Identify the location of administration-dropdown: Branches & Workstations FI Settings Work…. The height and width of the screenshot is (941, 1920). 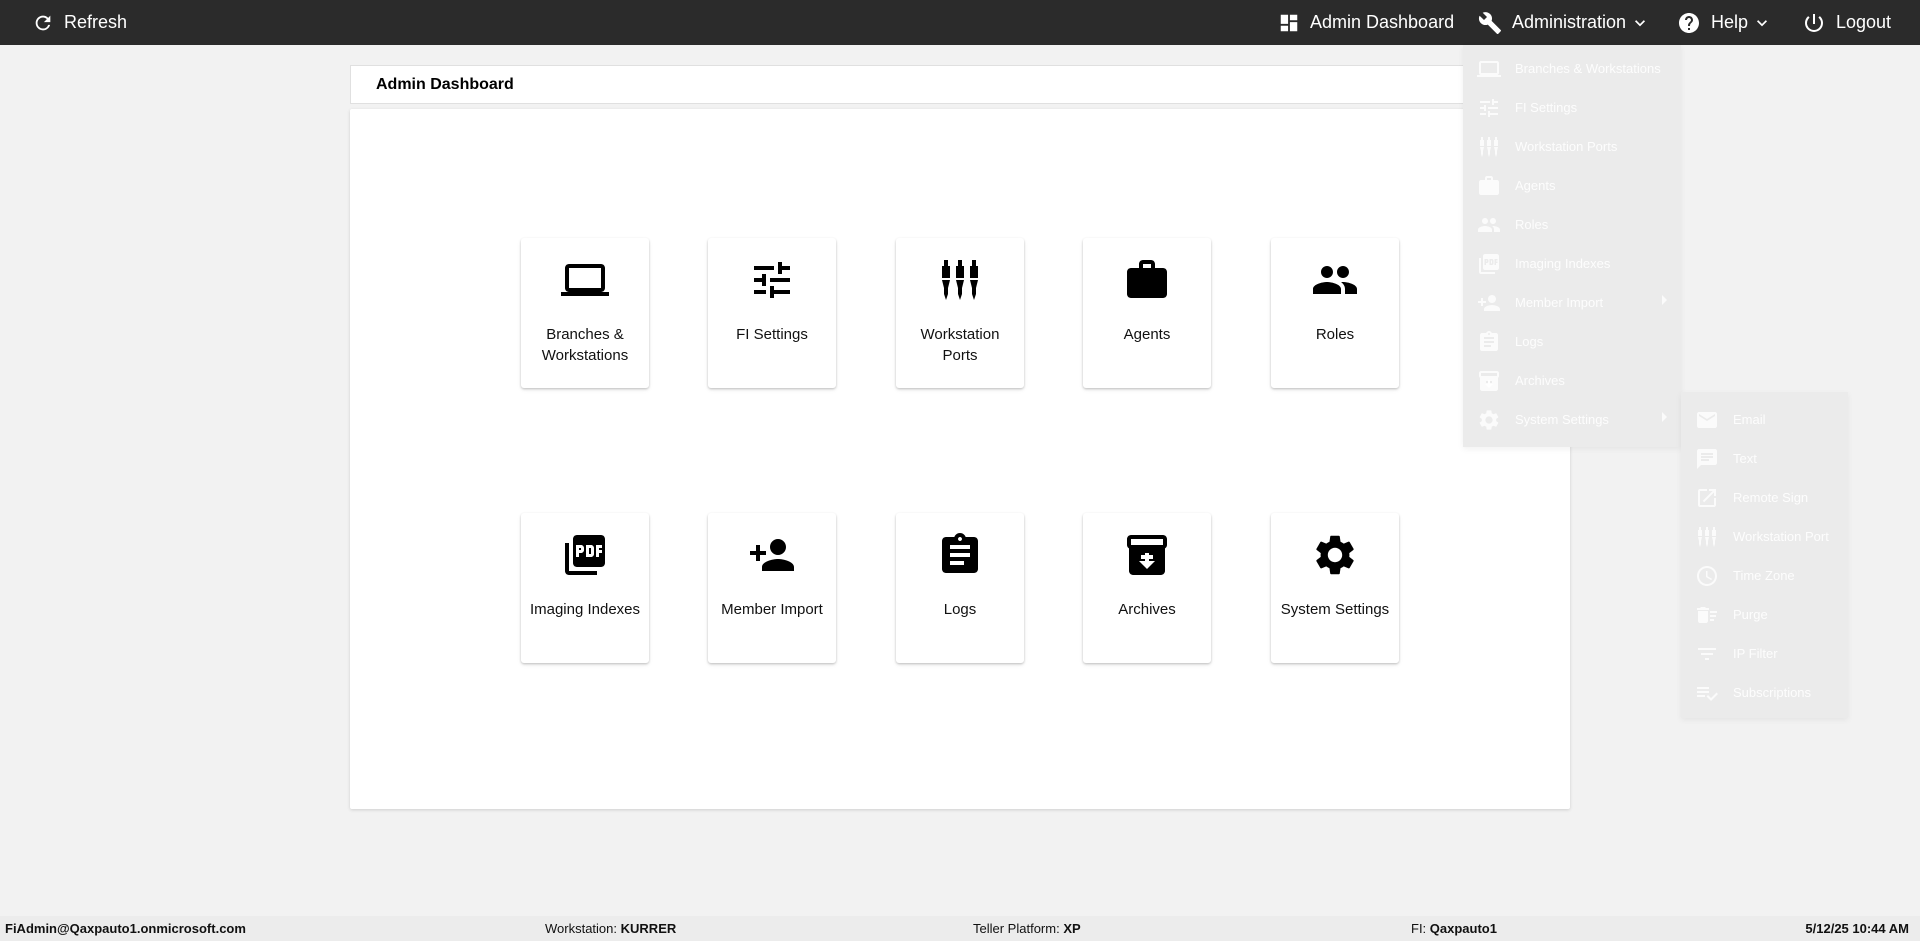
(1572, 246).